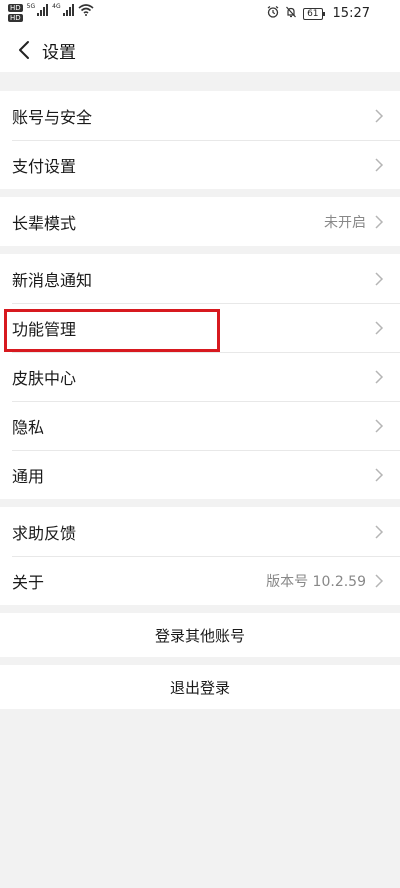 The width and height of the screenshot is (400, 888). What do you see at coordinates (86, 11) in the screenshot?
I see `wifi-icon` at bounding box center [86, 11].